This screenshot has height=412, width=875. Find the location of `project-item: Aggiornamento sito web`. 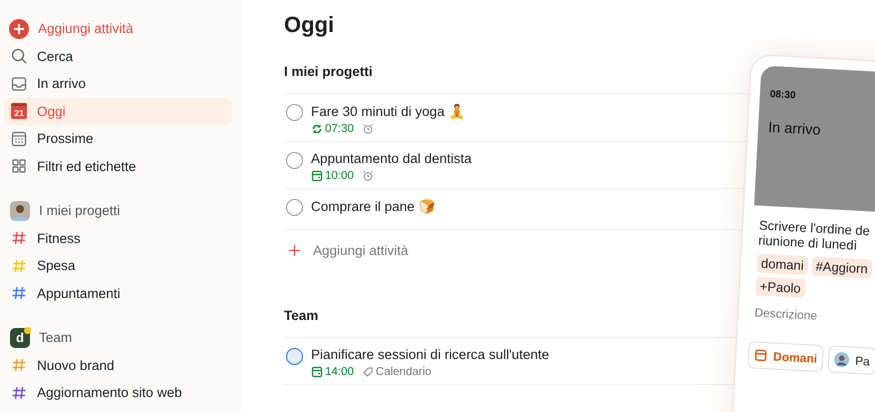

project-item: Aggiornamento sito web is located at coordinates (118, 392).